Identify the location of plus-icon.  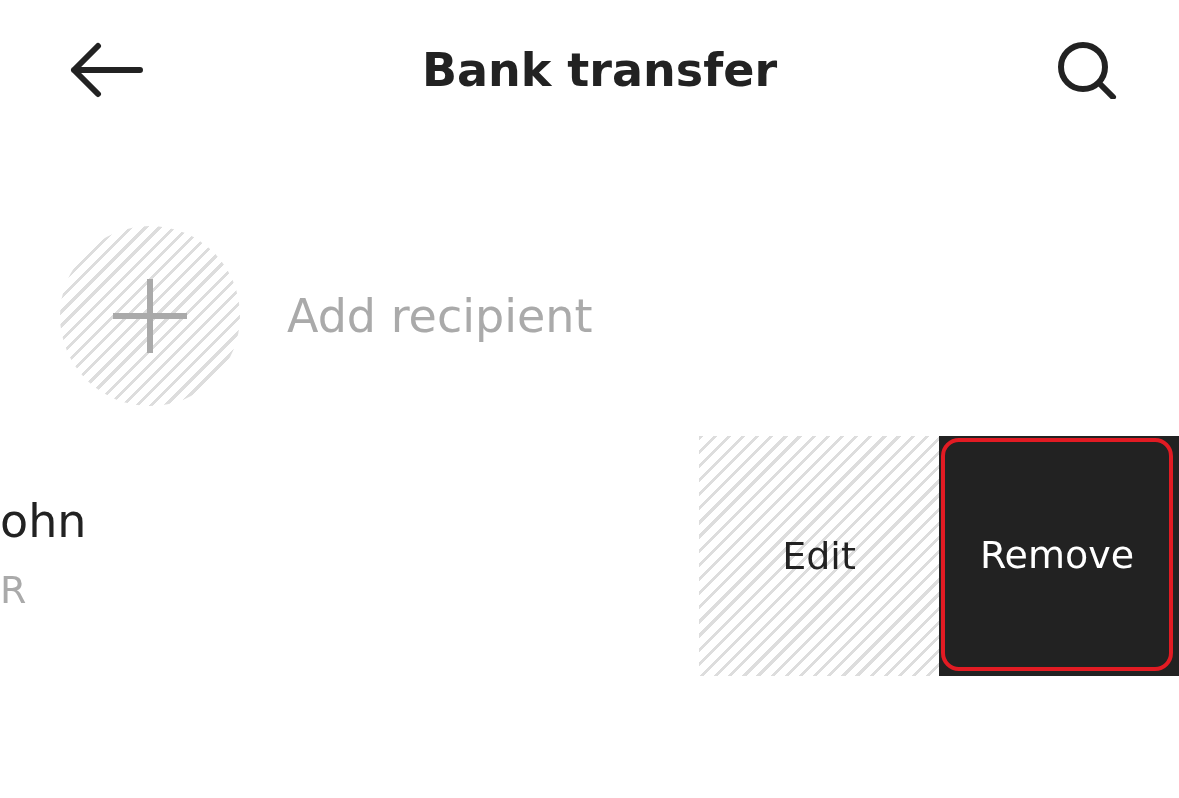
(150, 316).